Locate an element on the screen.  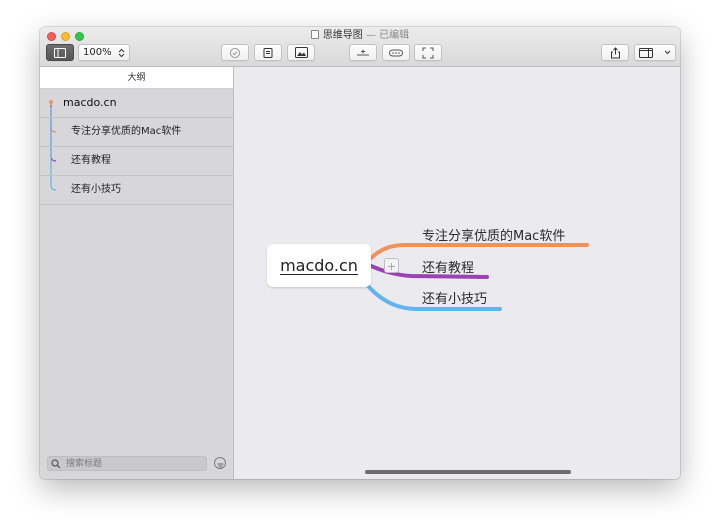
branch-topic: 还有小技巧 is located at coordinates (454, 297).